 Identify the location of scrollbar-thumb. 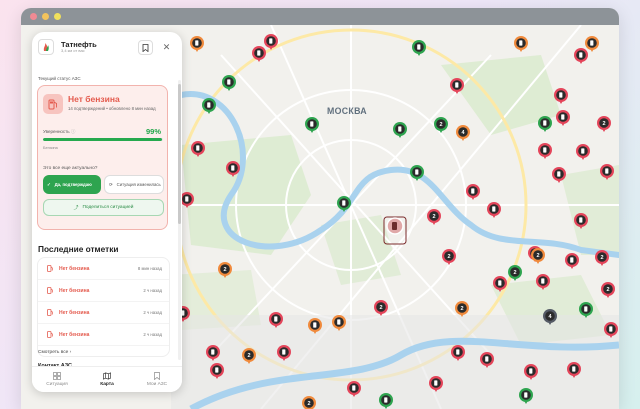
(179, 154).